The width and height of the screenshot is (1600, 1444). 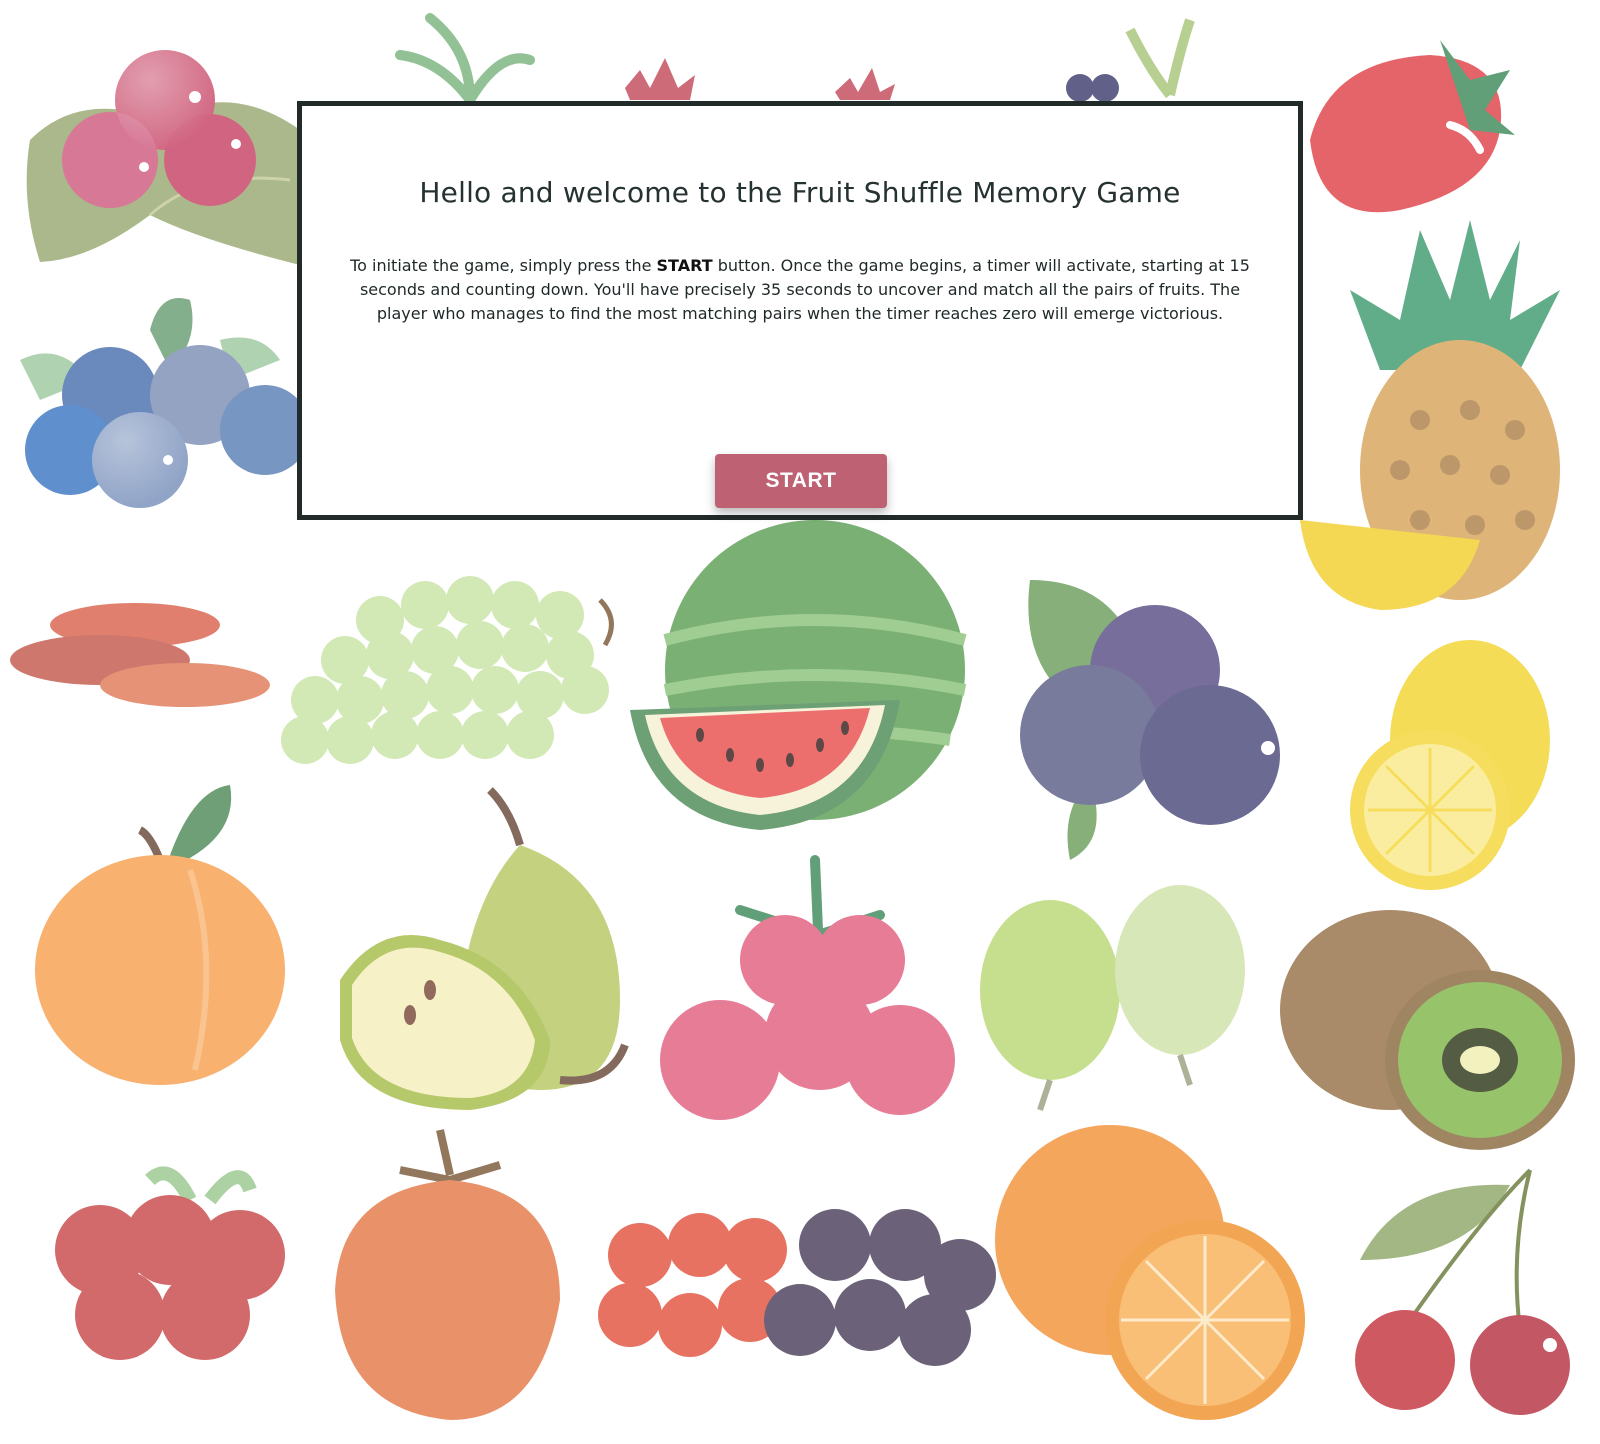 What do you see at coordinates (801, 481) in the screenshot?
I see `start-button: START` at bounding box center [801, 481].